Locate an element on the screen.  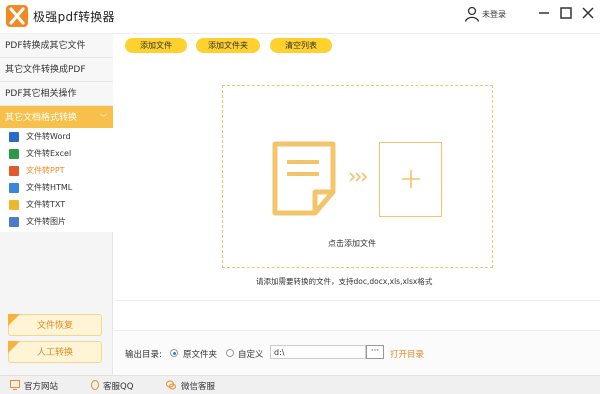
title-bar: 极强pdf转换器 未登录 is located at coordinates (300, 17).